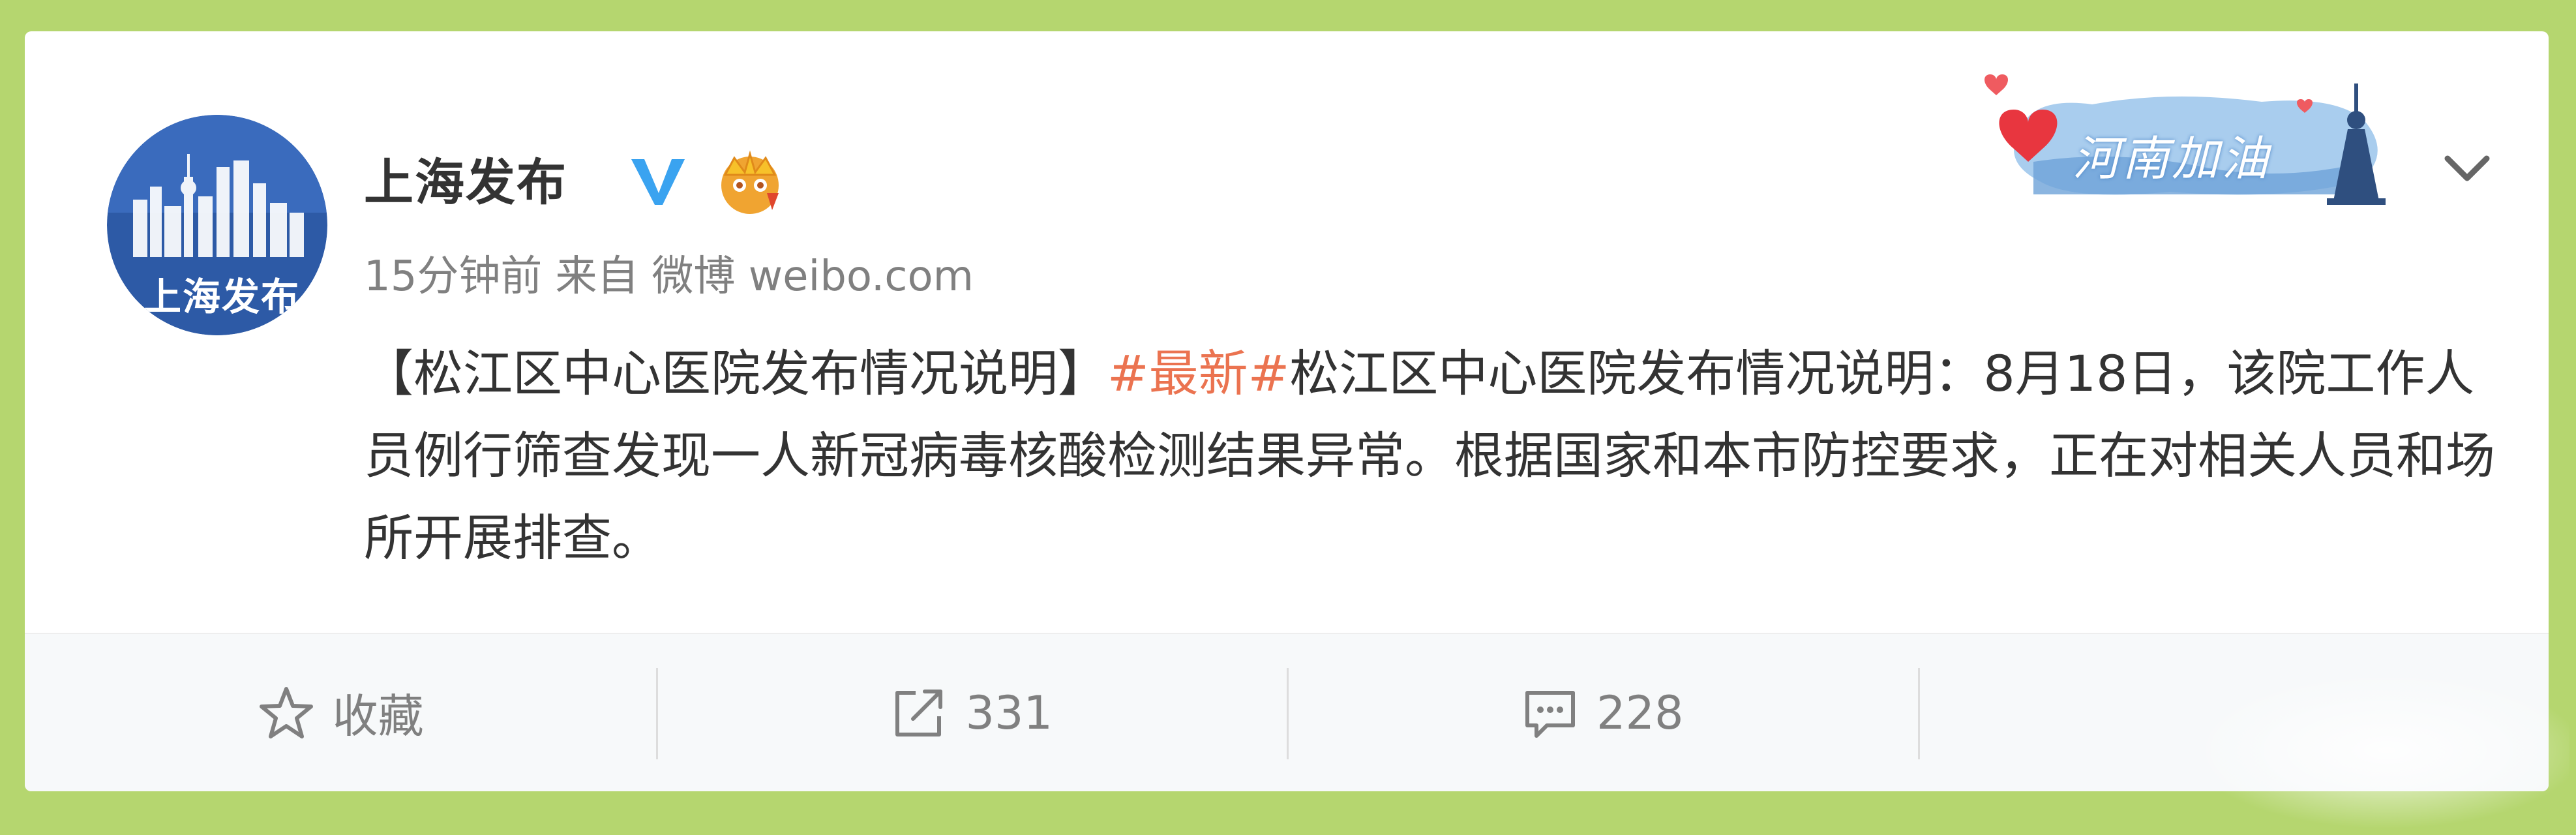 Image resolution: width=2576 pixels, height=835 pixels. What do you see at coordinates (735, 373) in the screenshot?
I see `content-title: 【松江区中心医院发布情况说明】` at bounding box center [735, 373].